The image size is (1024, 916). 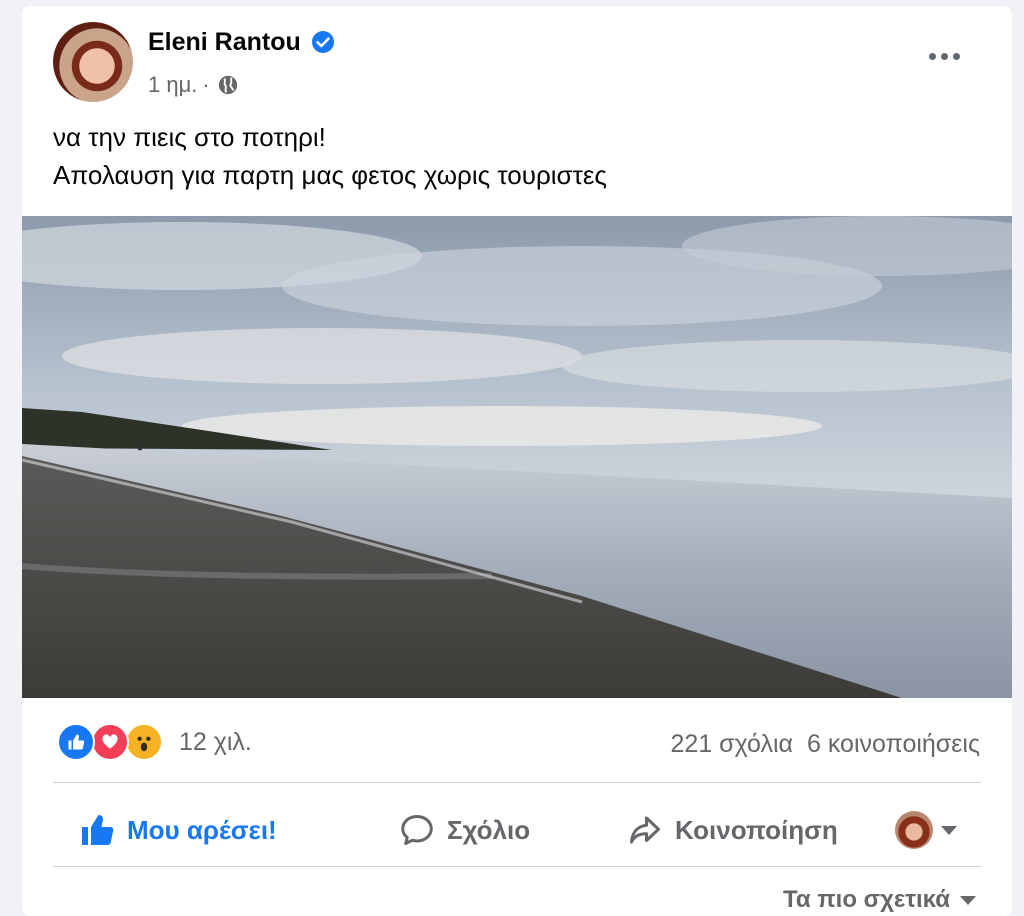 What do you see at coordinates (144, 742) in the screenshot?
I see `wow-reaction-icon` at bounding box center [144, 742].